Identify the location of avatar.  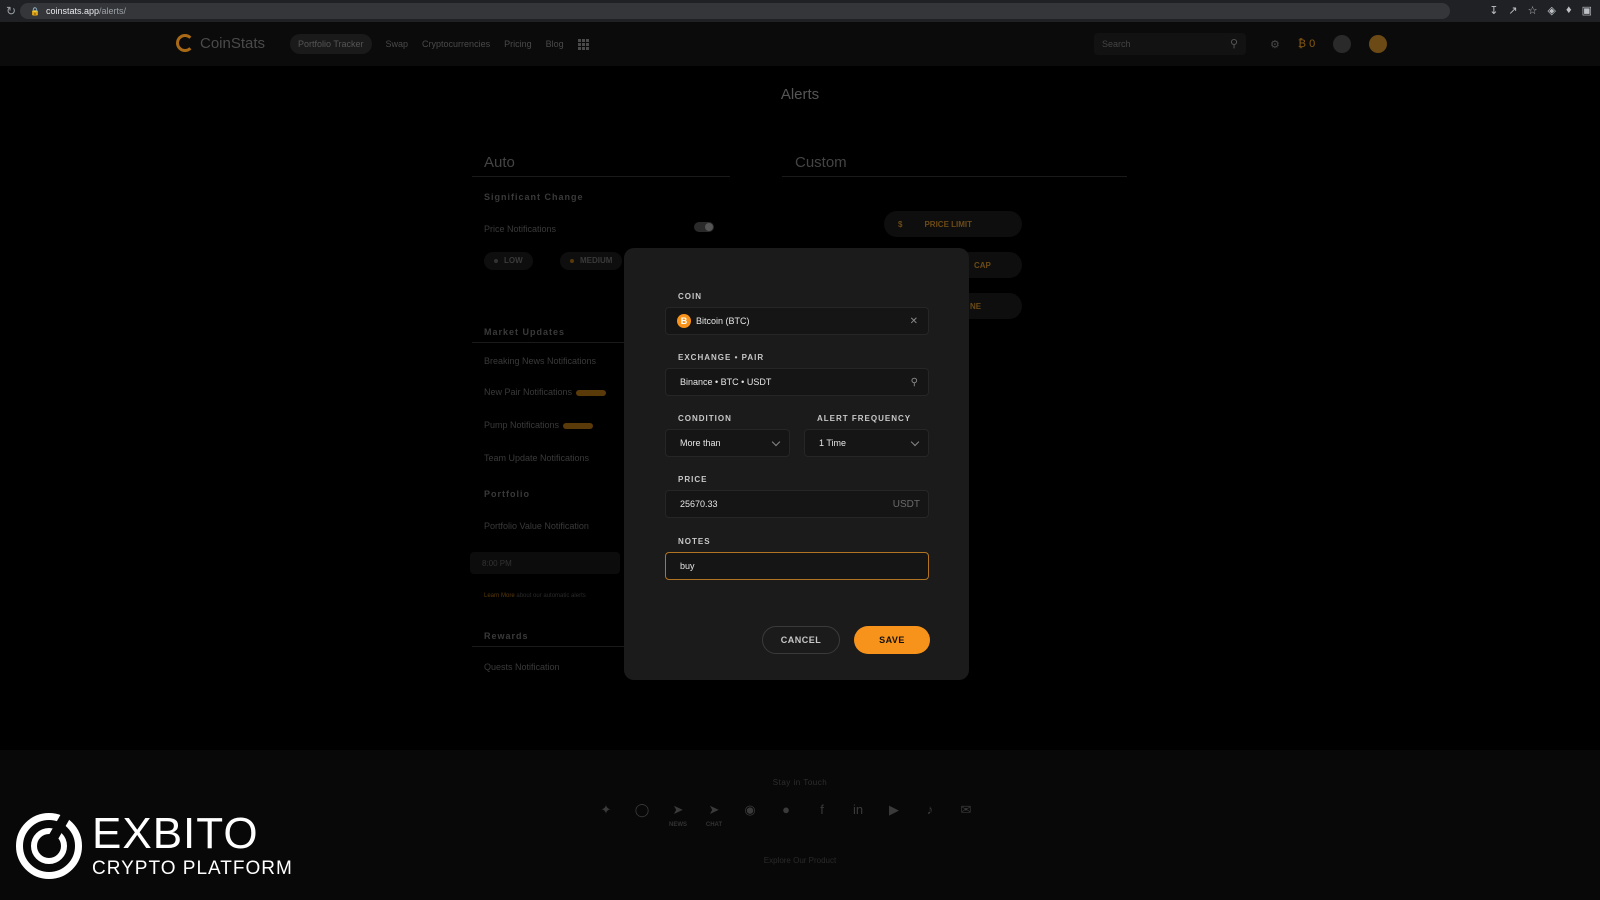
(1378, 44).